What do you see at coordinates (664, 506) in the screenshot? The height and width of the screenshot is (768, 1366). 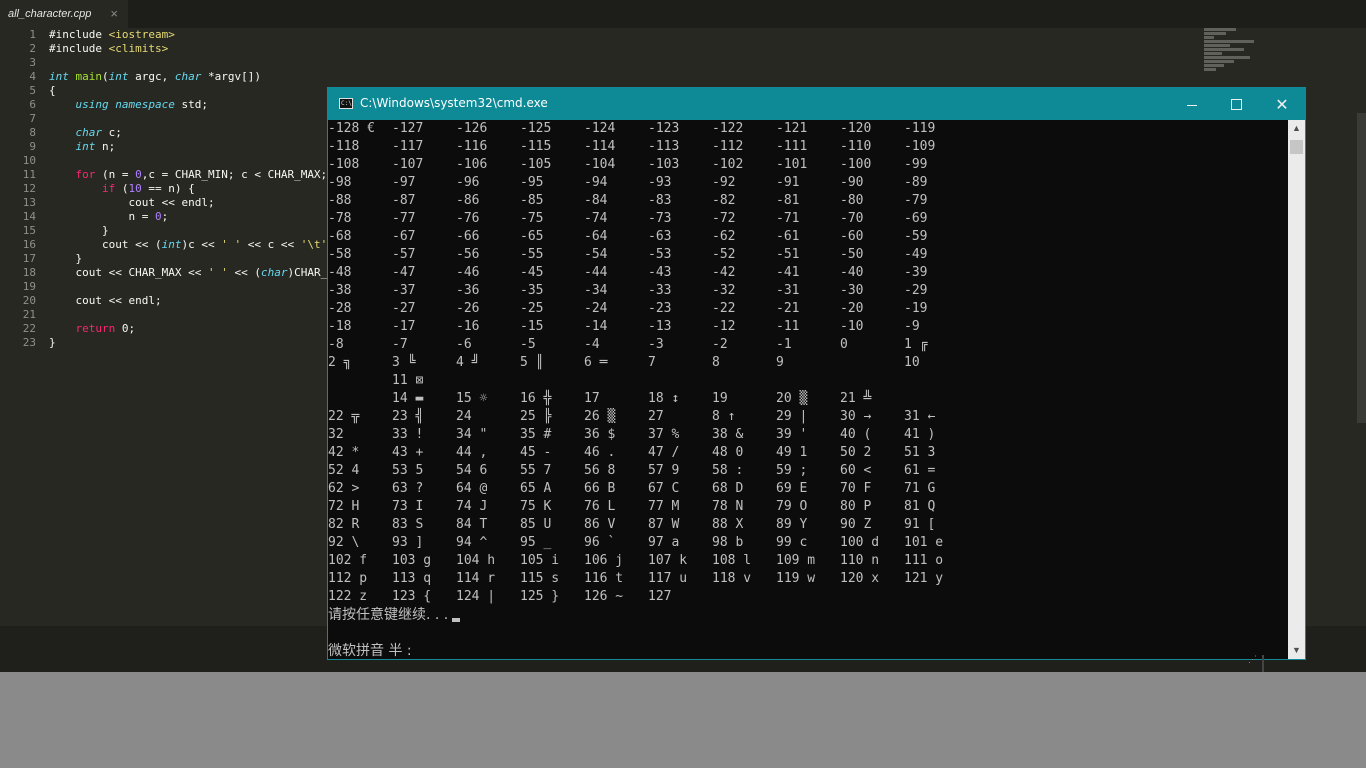 I see `console-cell: 77 M` at bounding box center [664, 506].